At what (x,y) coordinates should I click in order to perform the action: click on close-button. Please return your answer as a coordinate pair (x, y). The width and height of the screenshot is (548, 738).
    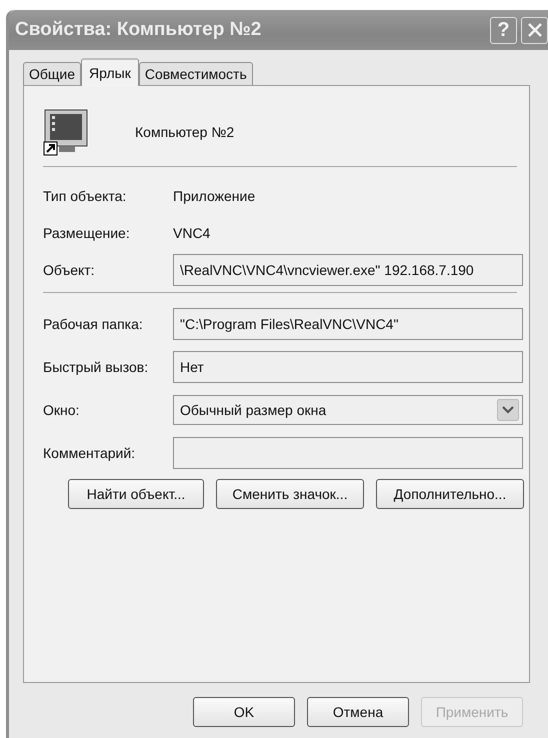
    Looking at the image, I should click on (534, 30).